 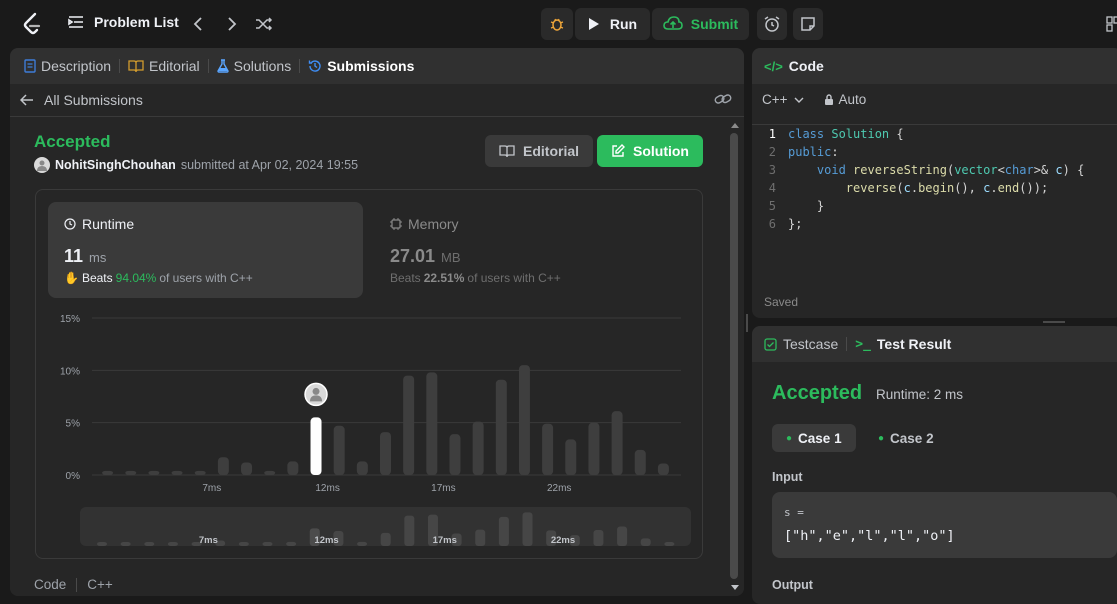 I want to click on tab-testcase: Testcase, so click(x=801, y=344).